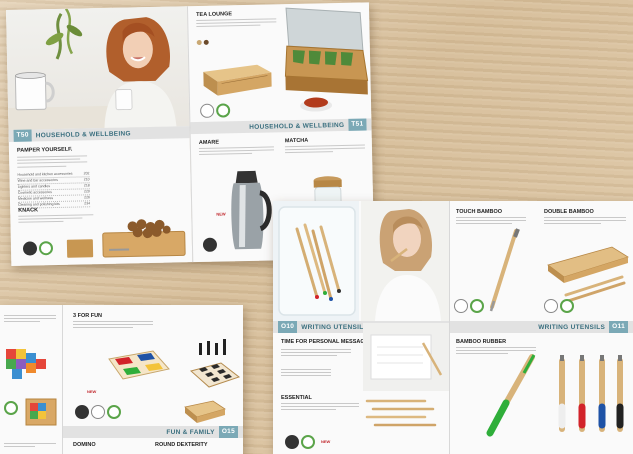 The width and height of the screenshot is (633, 454). What do you see at coordinates (181, 445) in the screenshot?
I see `product-title-round-dexterity: ROUND DEXTERITY` at bounding box center [181, 445].